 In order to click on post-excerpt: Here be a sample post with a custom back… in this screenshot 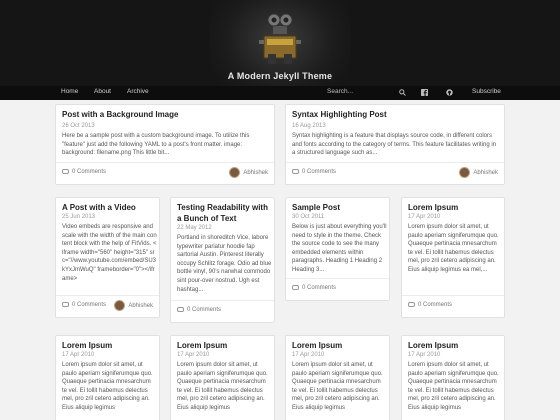, I will do `click(156, 145)`.